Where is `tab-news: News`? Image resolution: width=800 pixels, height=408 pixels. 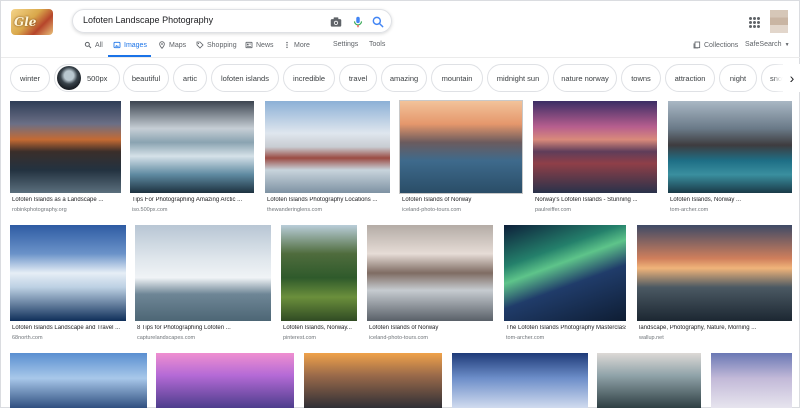 tab-news: News is located at coordinates (259, 45).